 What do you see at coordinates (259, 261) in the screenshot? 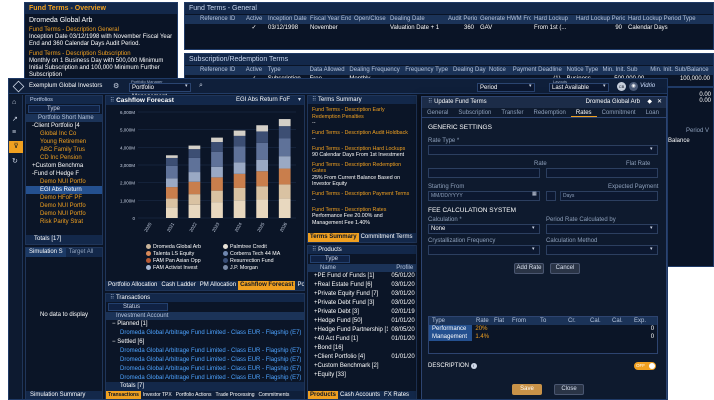
I see `legend-item: Resurrection Fund` at bounding box center [259, 261].